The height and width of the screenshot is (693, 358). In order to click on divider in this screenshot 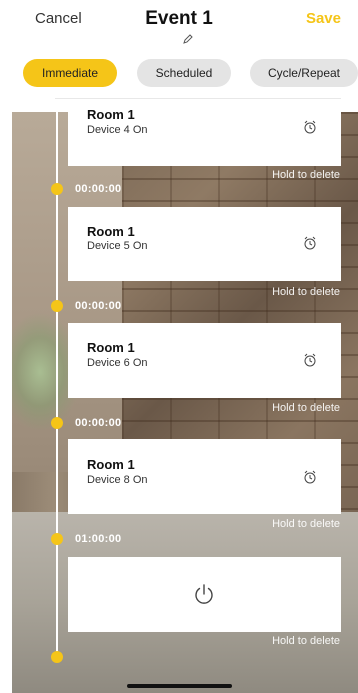, I will do `click(198, 98)`.